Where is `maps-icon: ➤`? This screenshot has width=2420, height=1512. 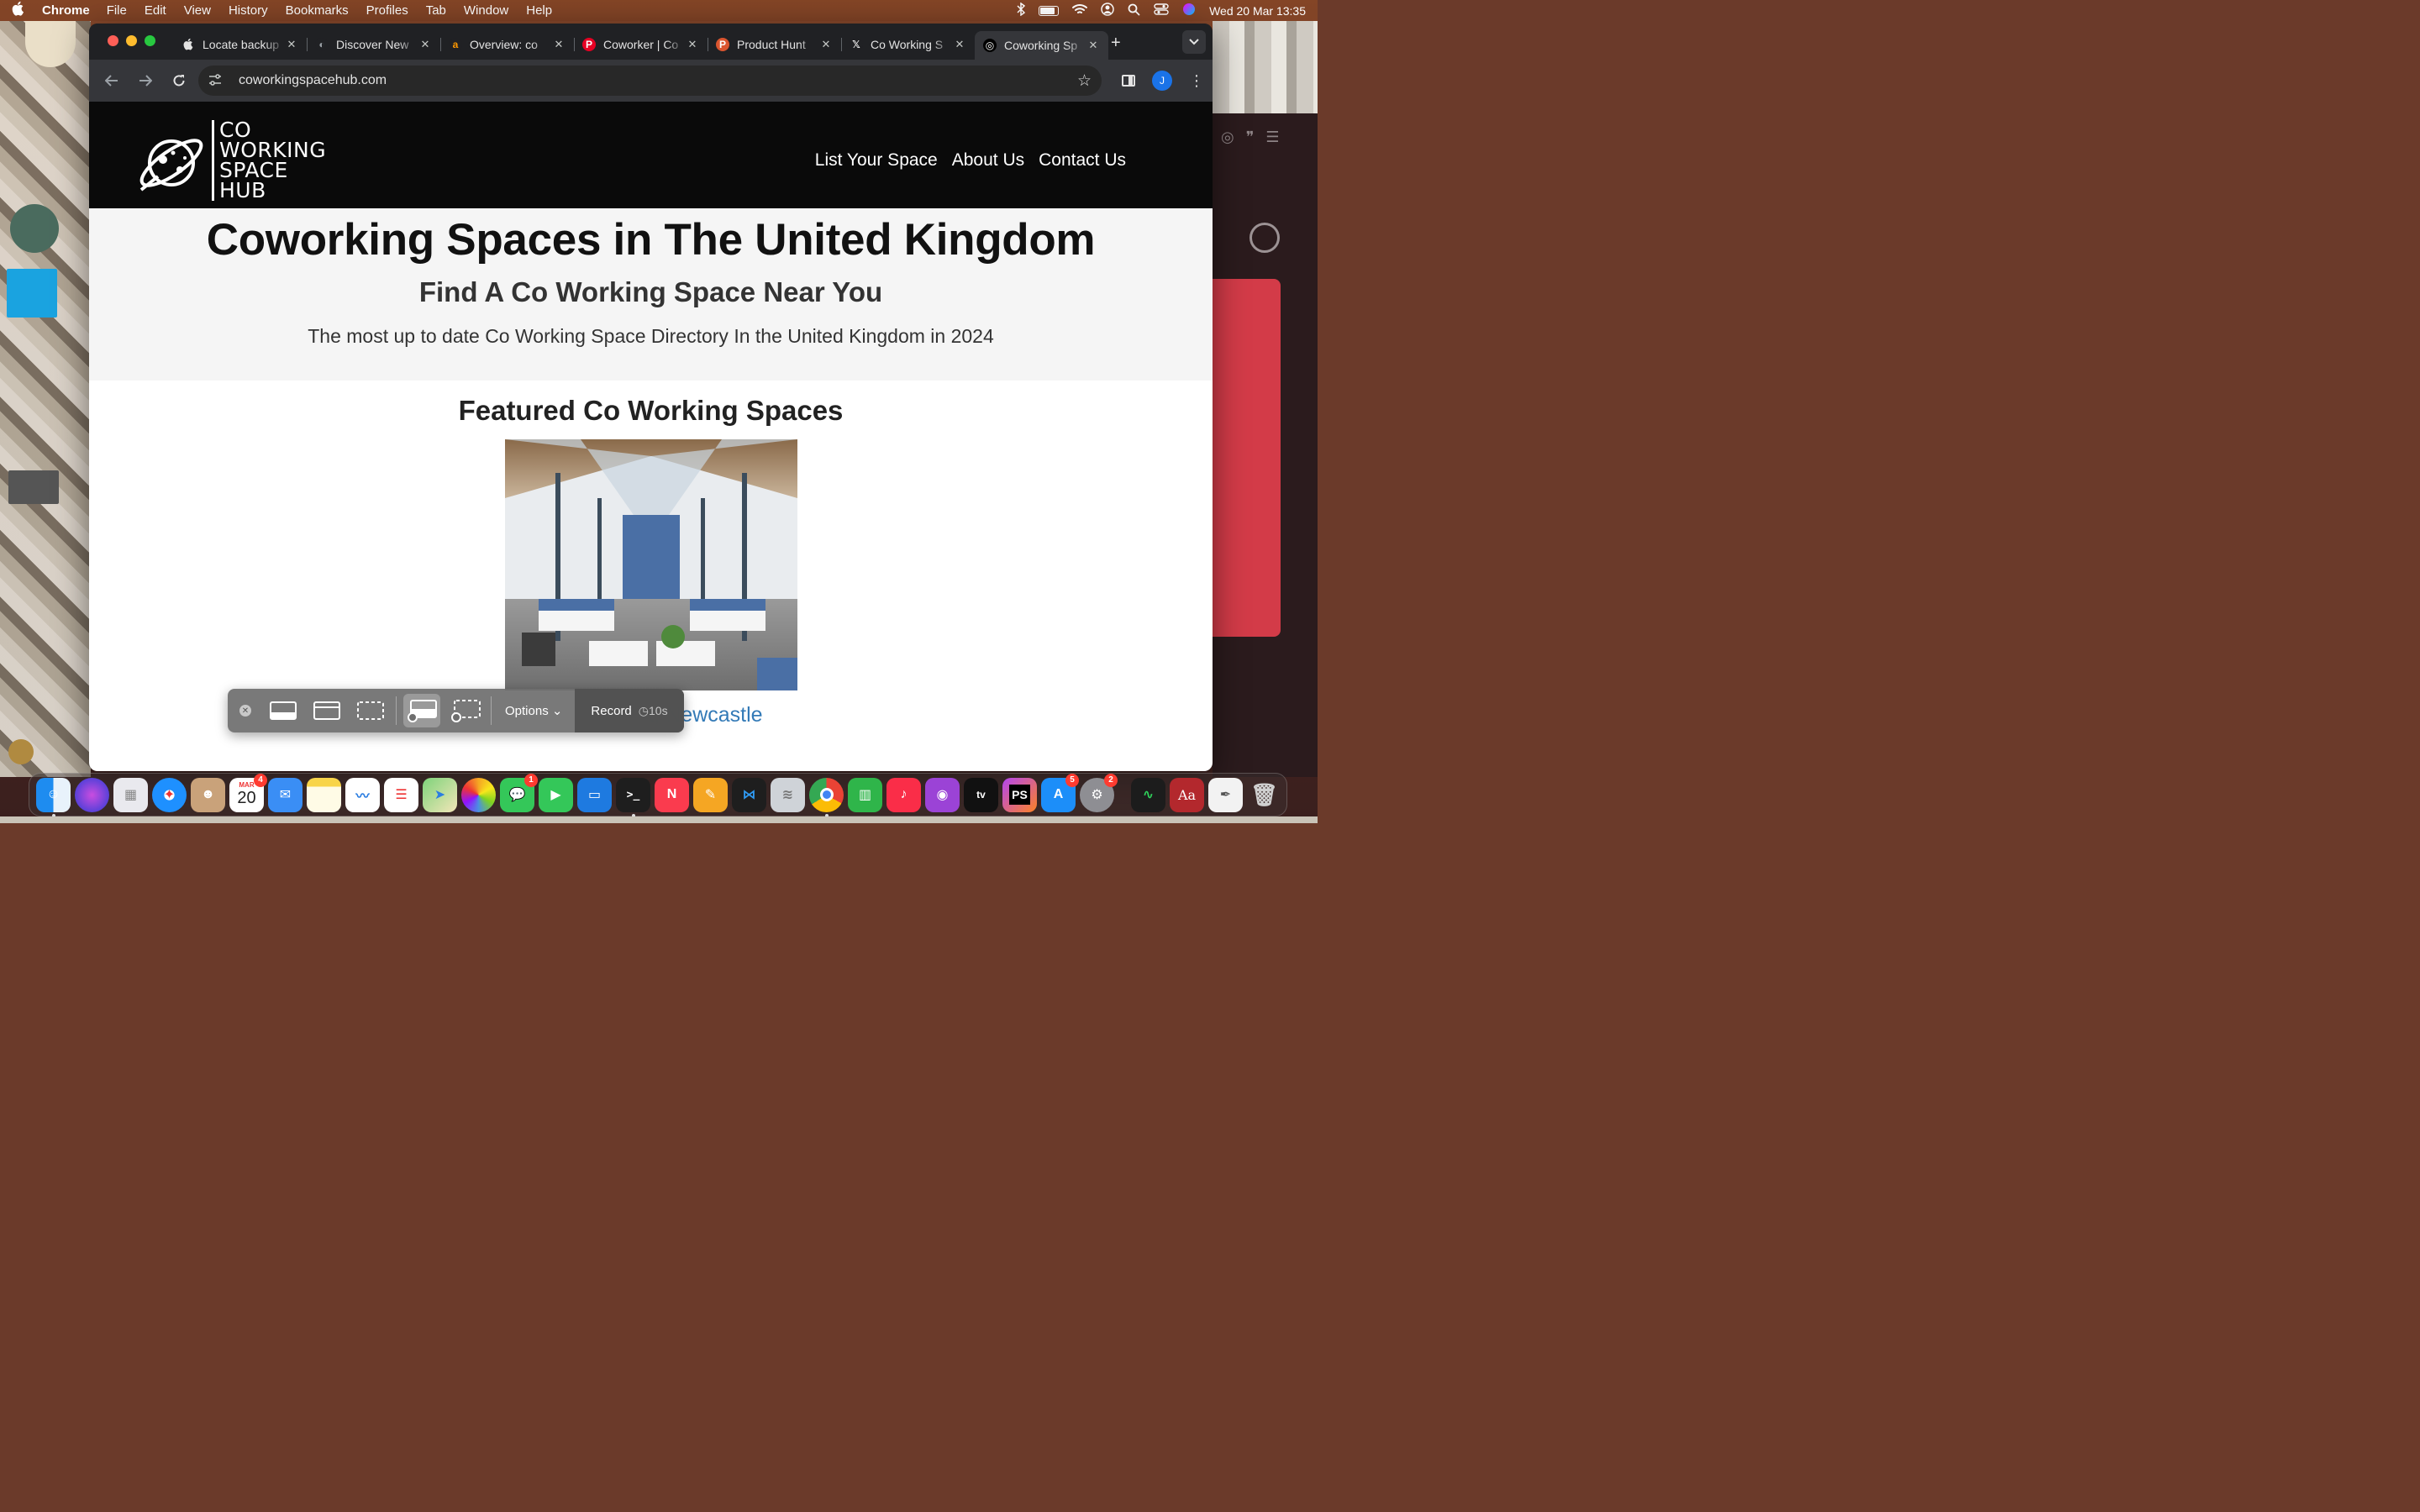
maps-icon: ➤ is located at coordinates (440, 794).